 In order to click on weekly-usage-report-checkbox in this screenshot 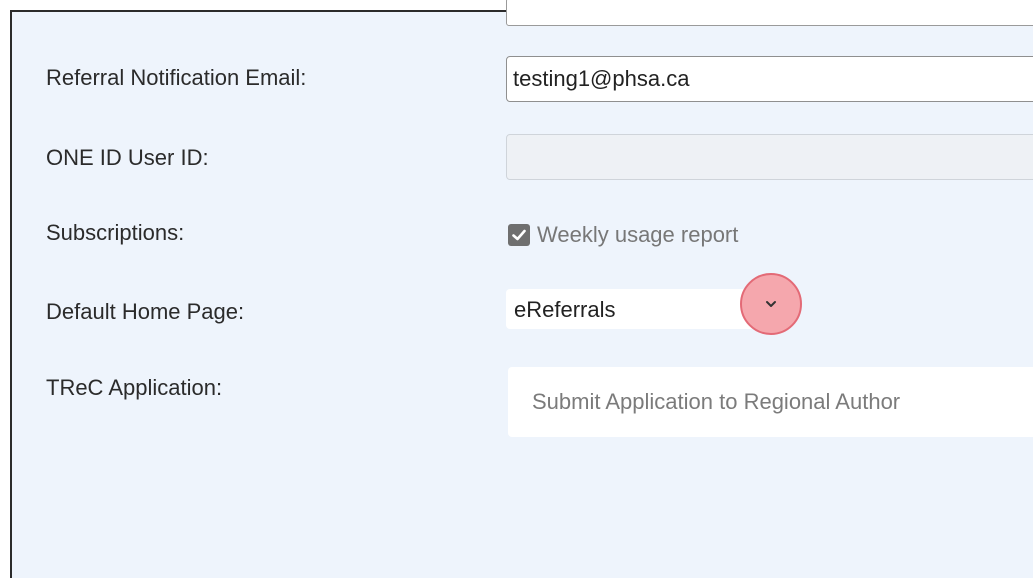, I will do `click(519, 235)`.